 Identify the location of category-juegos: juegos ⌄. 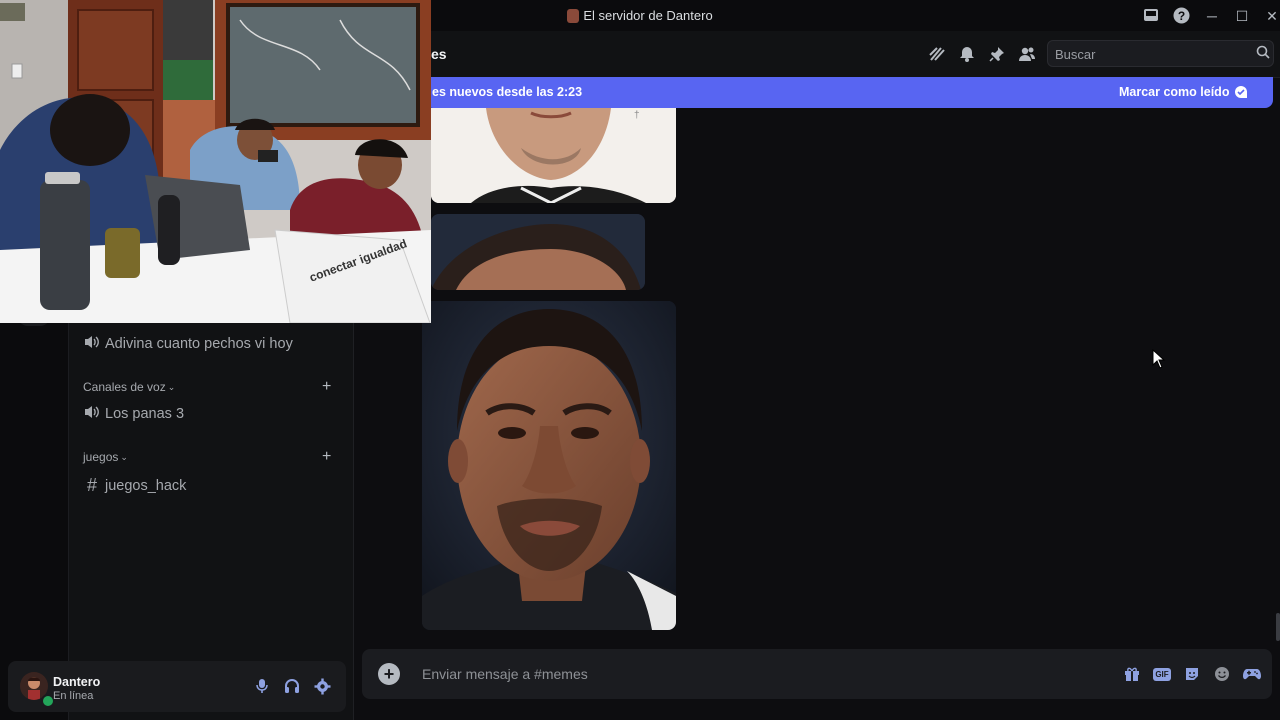
(105, 457).